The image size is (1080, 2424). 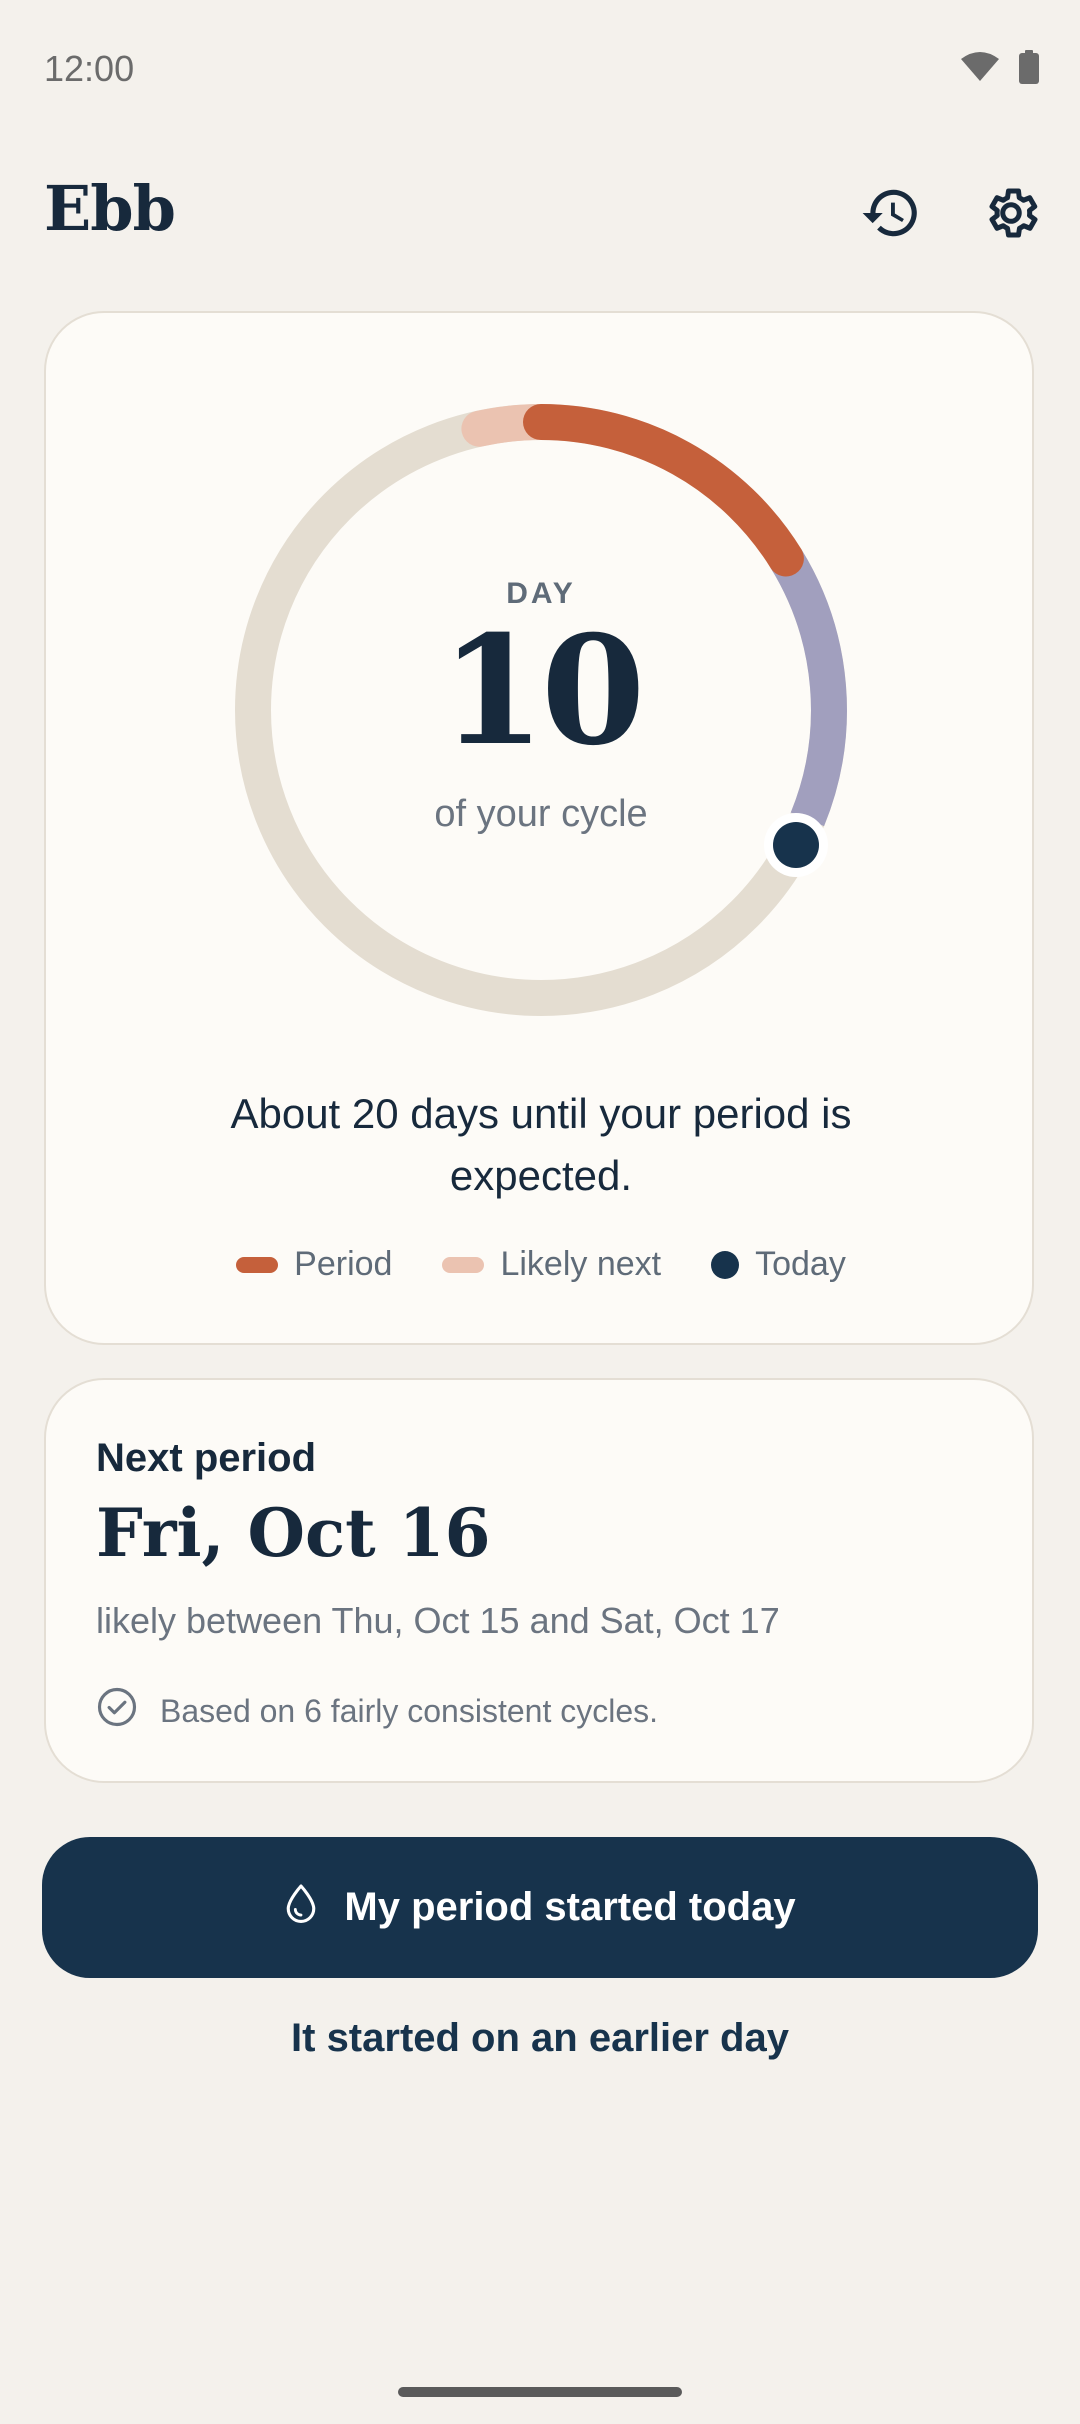 What do you see at coordinates (543, 691) in the screenshot?
I see `day-number: 10` at bounding box center [543, 691].